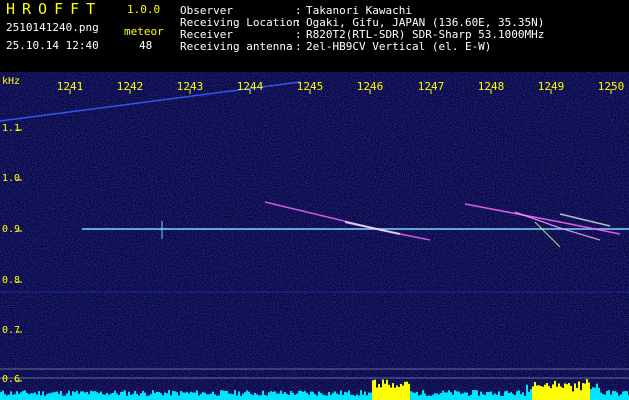  What do you see at coordinates (11, 81) in the screenshot?
I see `y-axis-unit: kHz` at bounding box center [11, 81].